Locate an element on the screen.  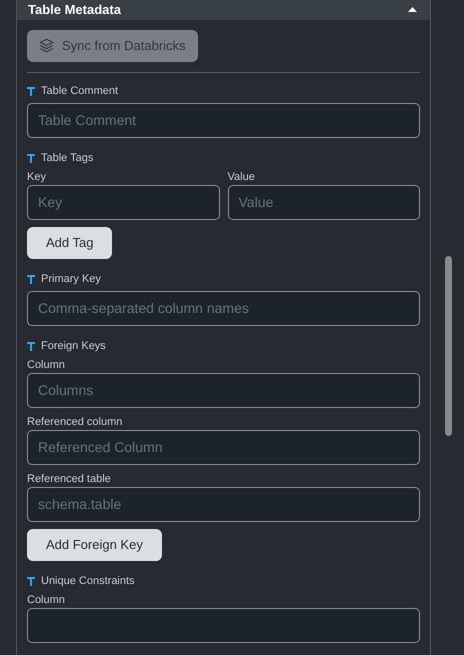
input-field: Key is located at coordinates (123, 202).